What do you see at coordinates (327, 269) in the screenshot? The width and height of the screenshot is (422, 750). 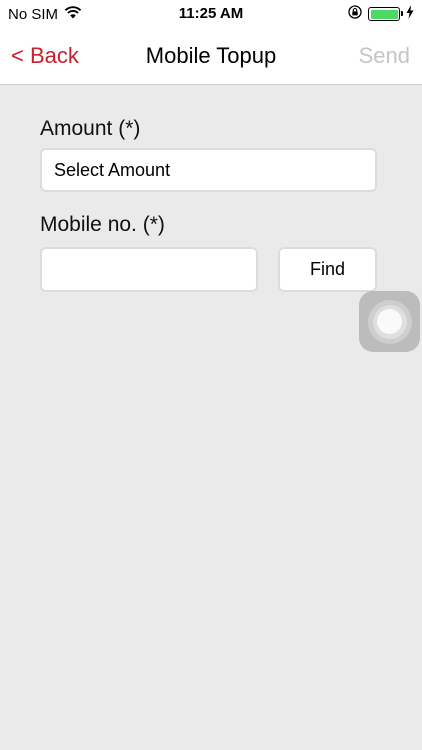 I see `find-button: Find` at bounding box center [327, 269].